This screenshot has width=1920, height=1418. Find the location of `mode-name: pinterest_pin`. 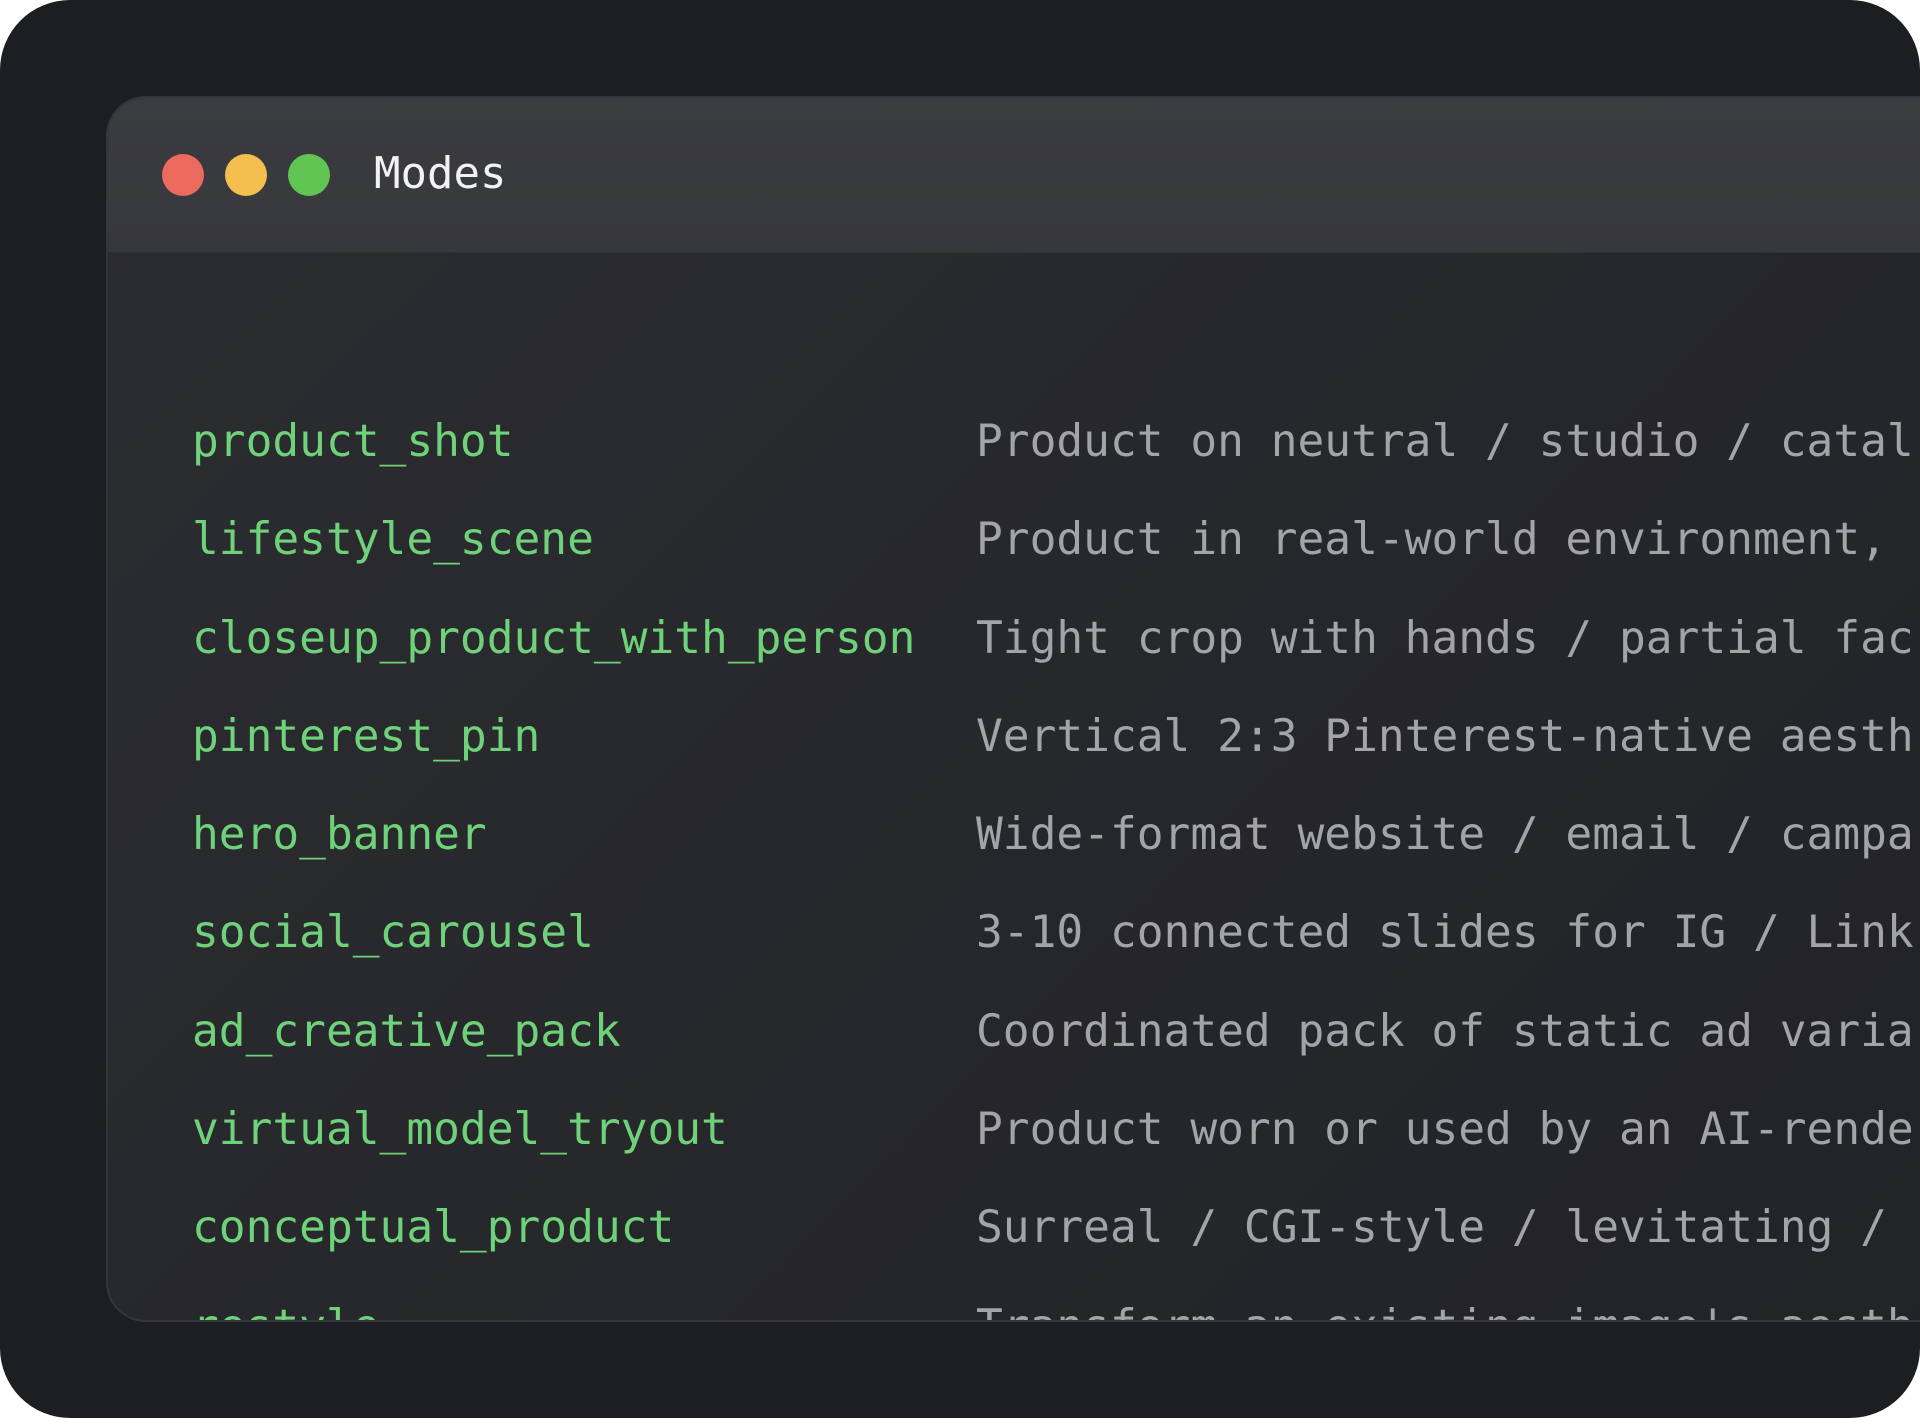

mode-name: pinterest_pin is located at coordinates (366, 736).